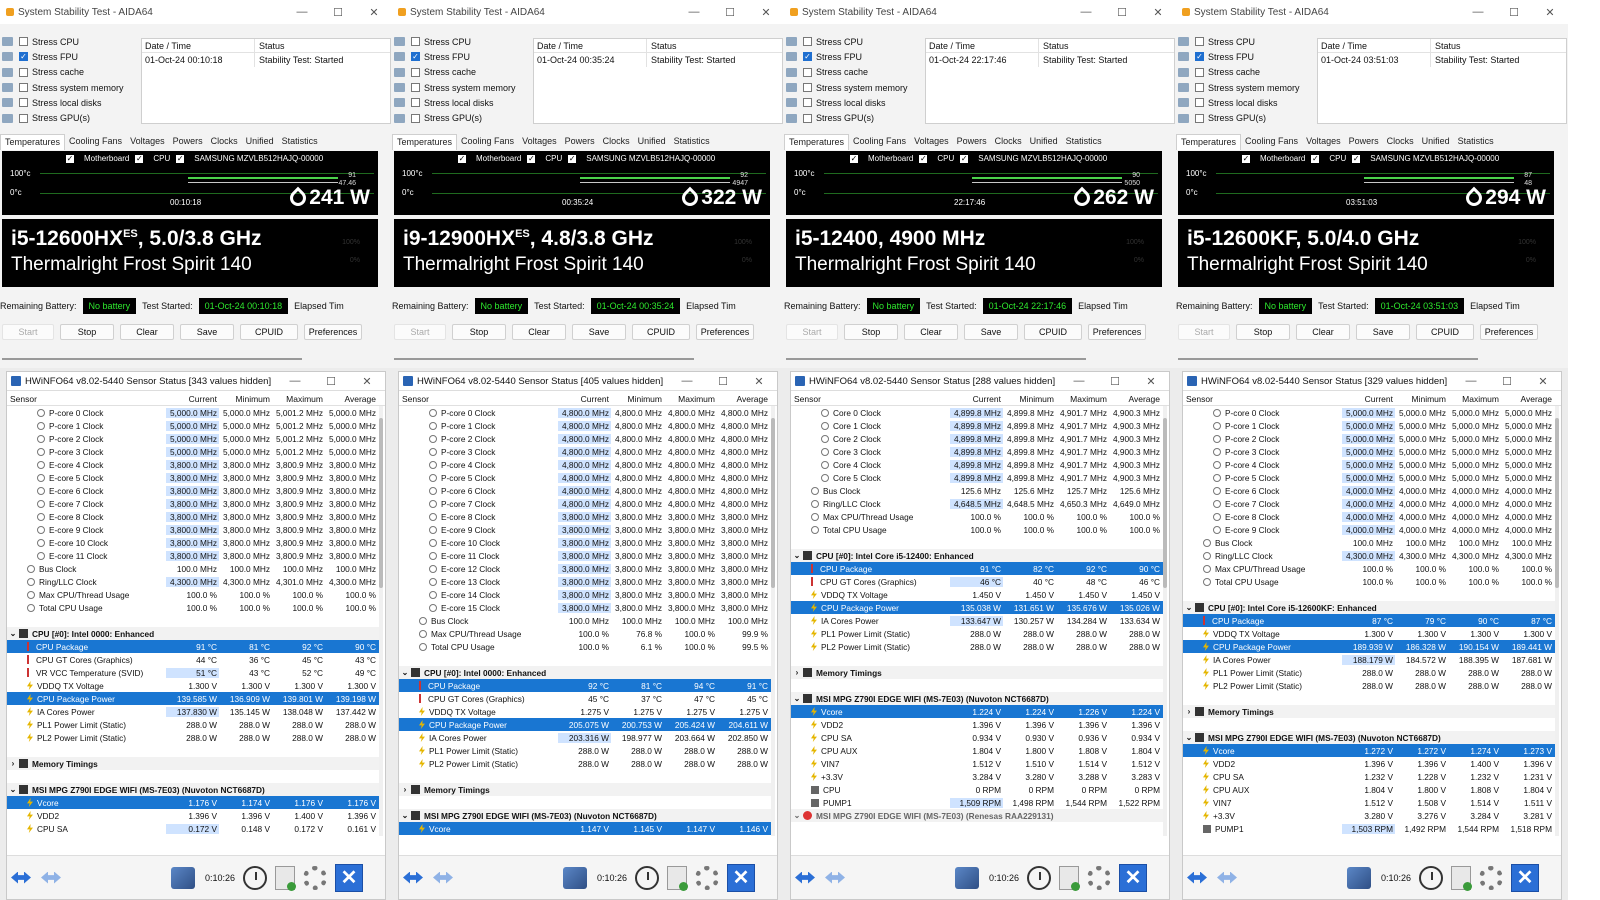 Image resolution: width=1600 pixels, height=900 pixels. What do you see at coordinates (972, 142) in the screenshot?
I see `tab-powers: Powers` at bounding box center [972, 142].